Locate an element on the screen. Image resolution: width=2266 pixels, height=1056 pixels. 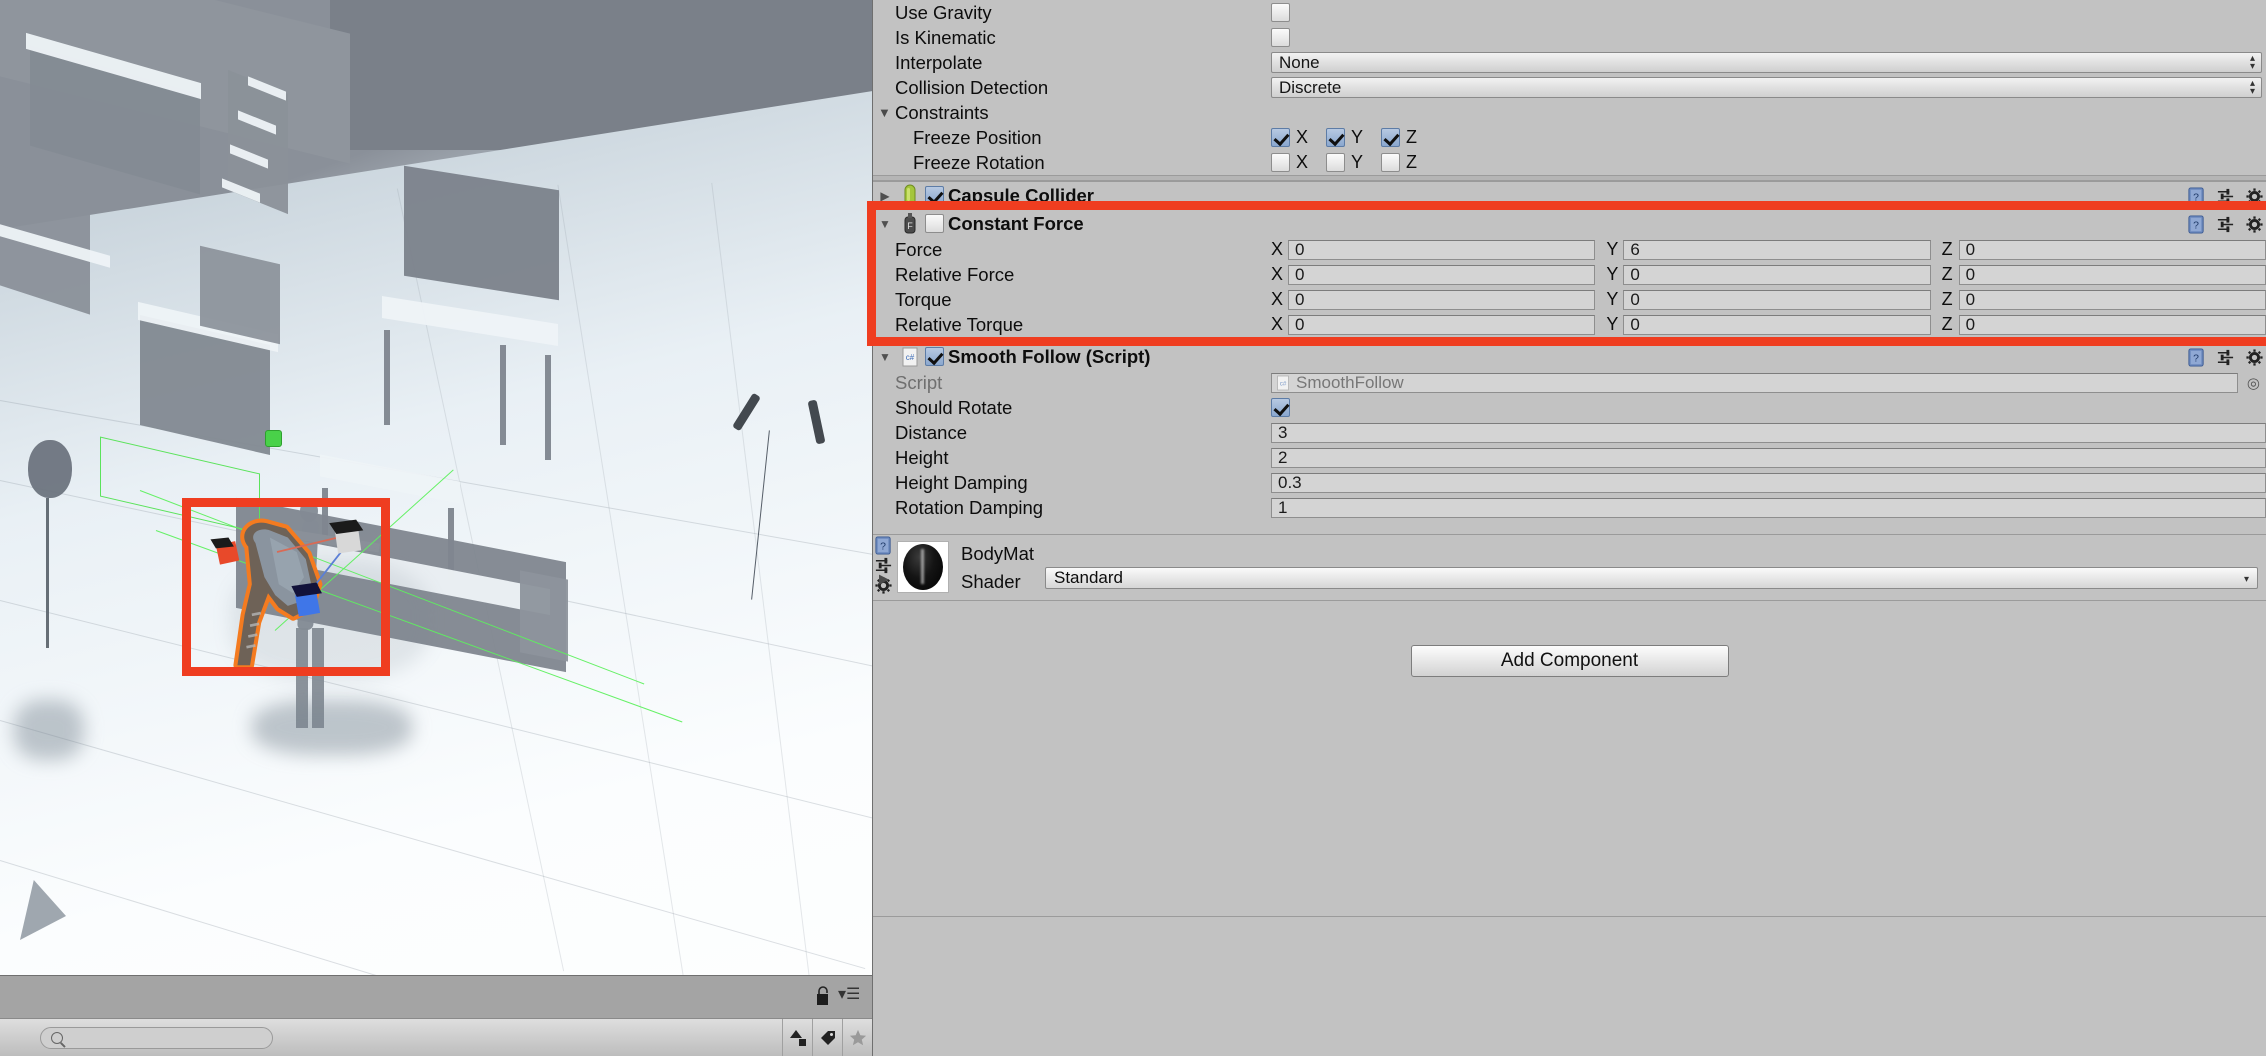
property-row-force: Force X 0 Y 6 Z 0 is located at coordinates (1569, 249).